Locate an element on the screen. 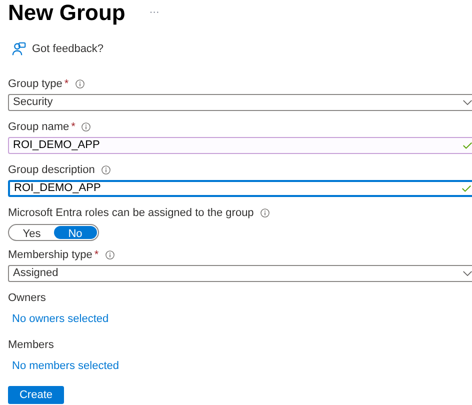 This screenshot has width=472, height=405. field-label: Microsoft Entra roles can be assigned to the group is located at coordinates (131, 213).